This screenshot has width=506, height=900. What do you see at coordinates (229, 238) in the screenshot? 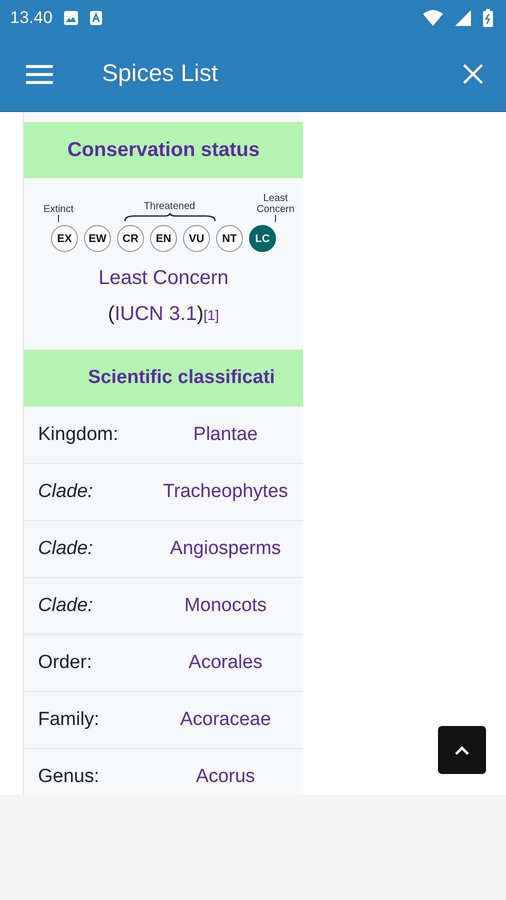
I see `status-circle: NT` at bounding box center [229, 238].